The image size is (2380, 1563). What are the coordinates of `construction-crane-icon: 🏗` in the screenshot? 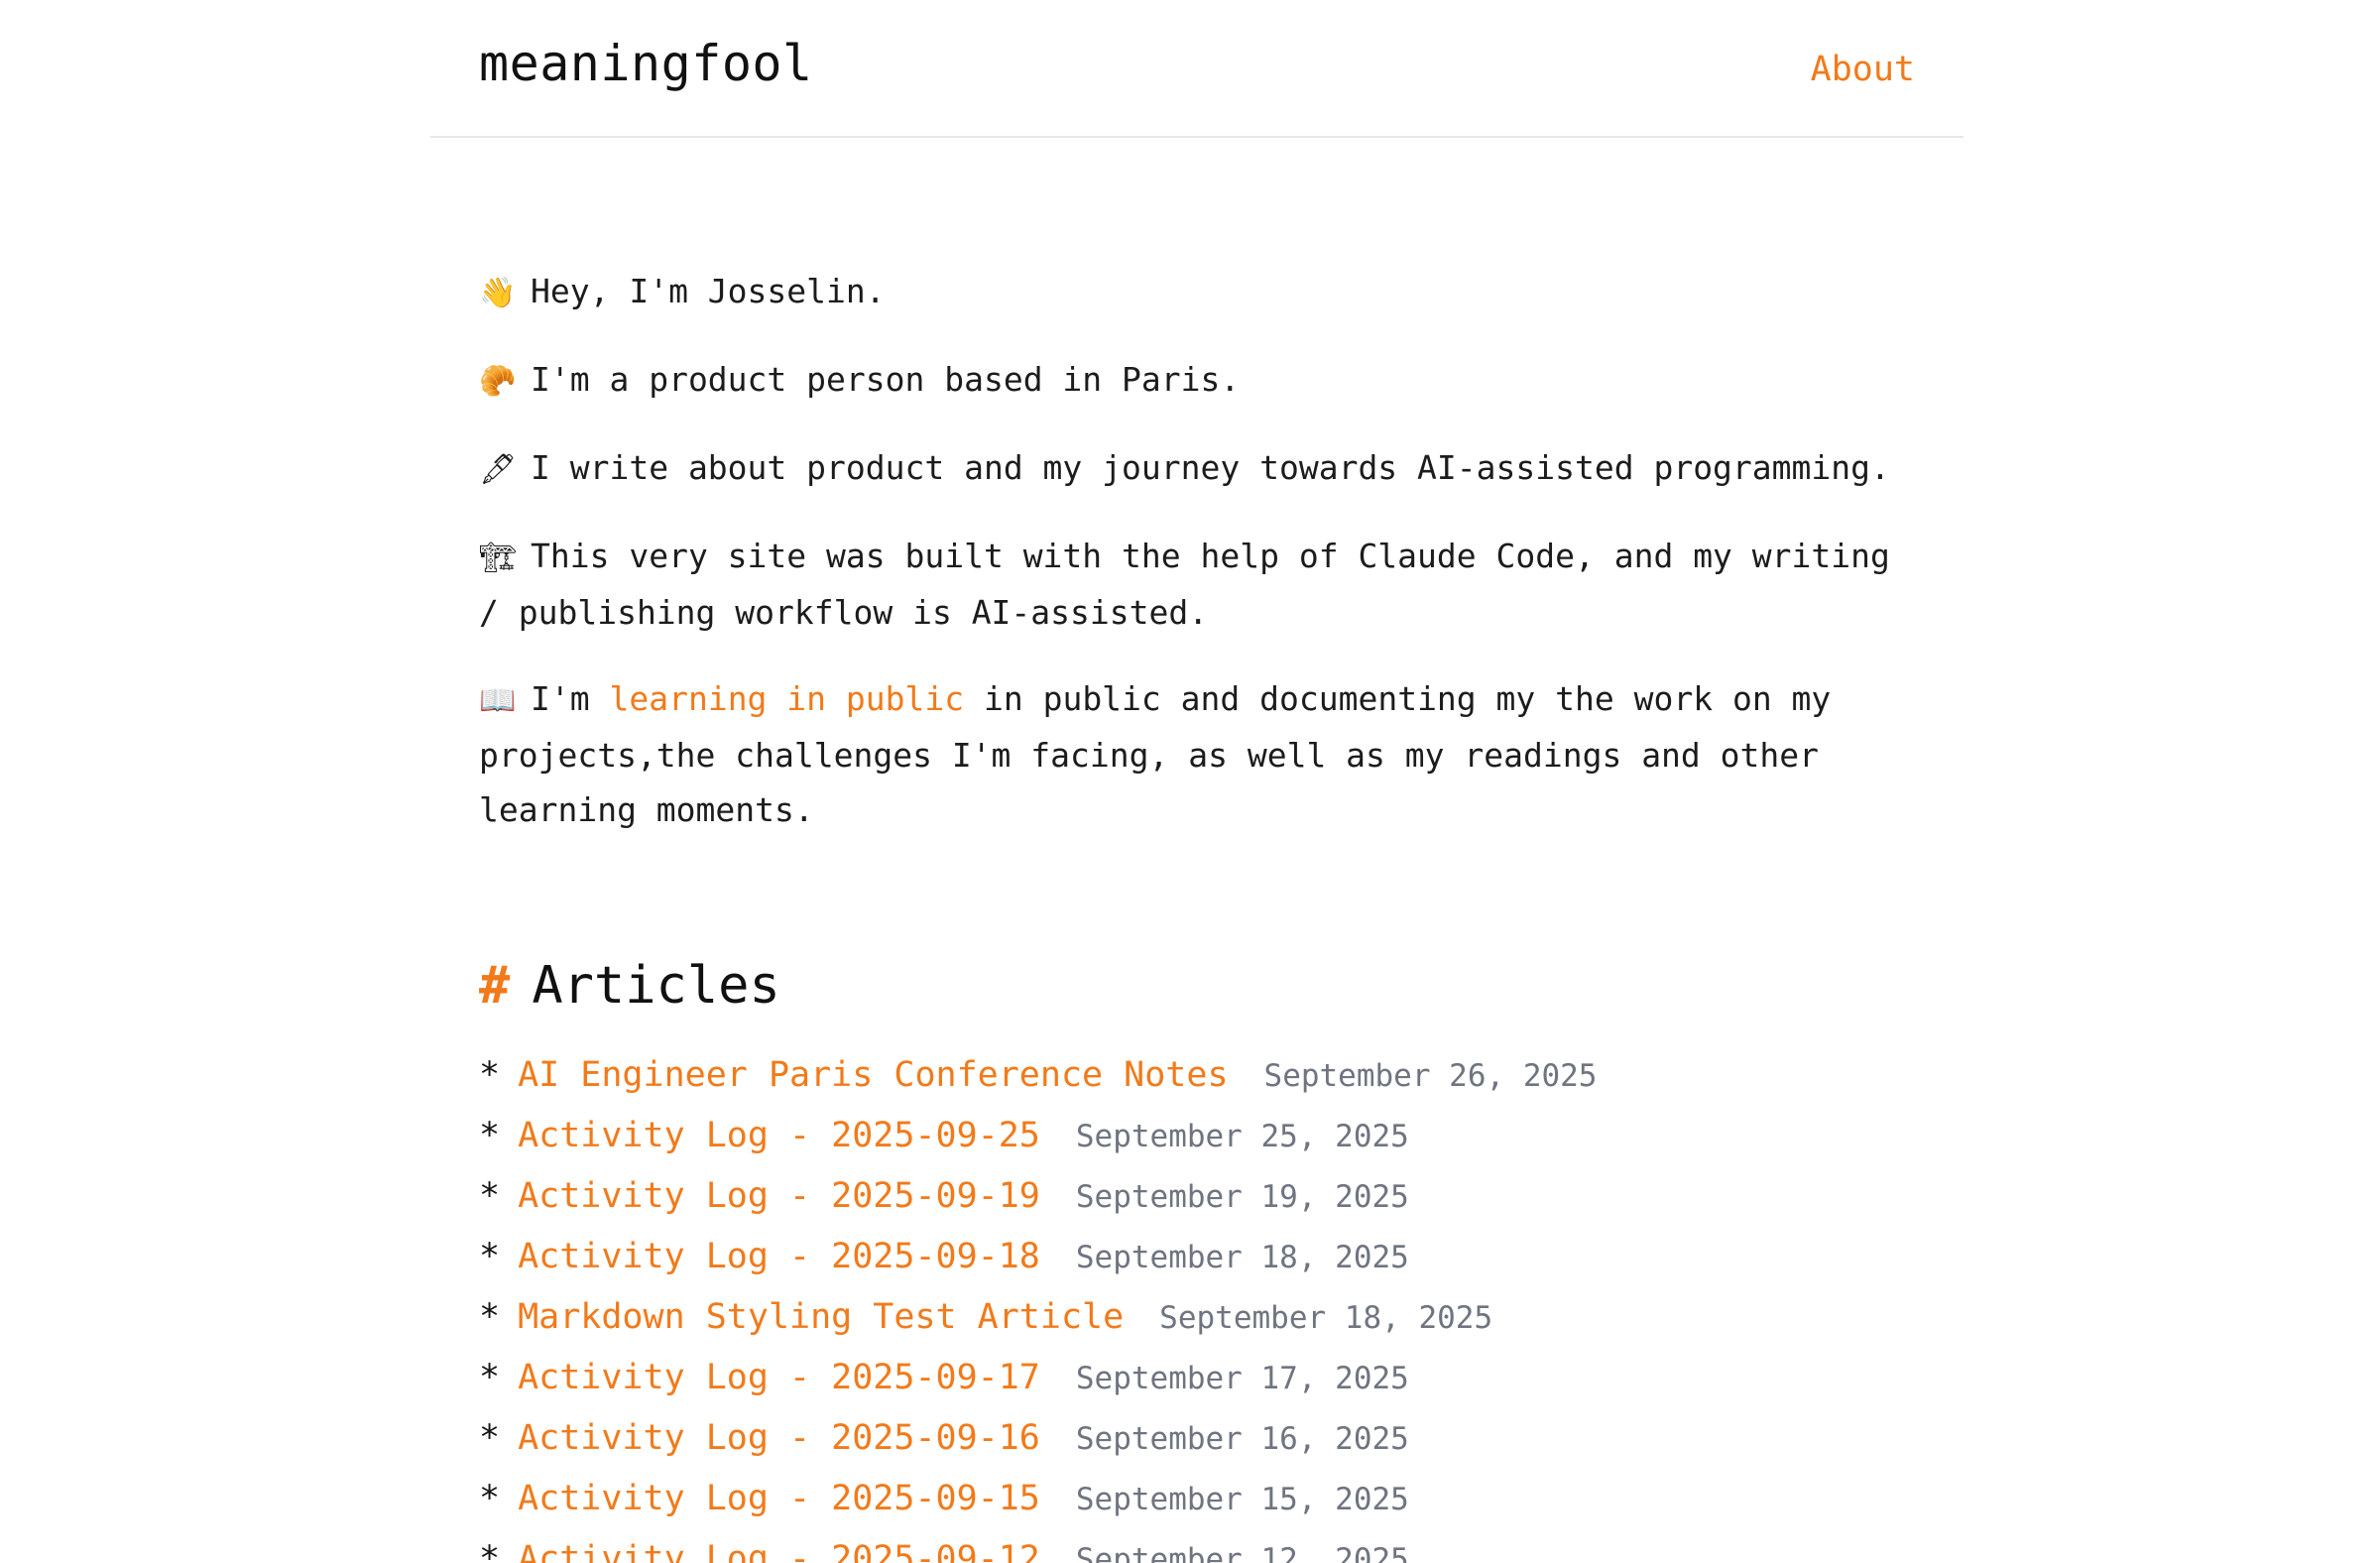 It's located at (498, 558).